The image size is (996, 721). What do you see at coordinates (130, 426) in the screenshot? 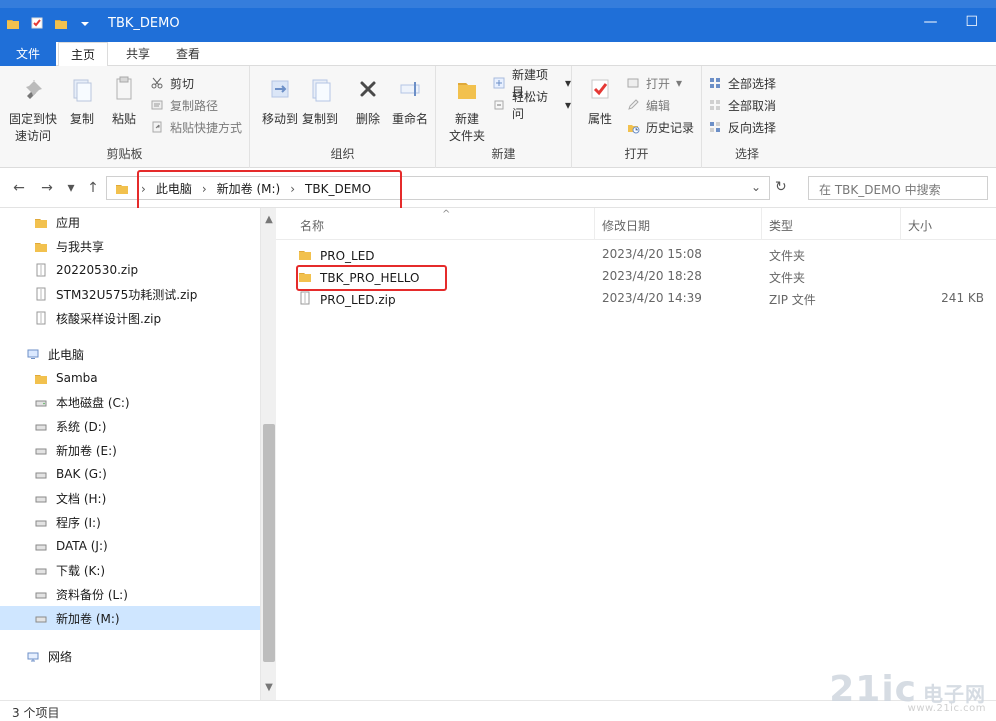
I see `nav-item-drive-d: 系统 (D:)` at bounding box center [130, 426].